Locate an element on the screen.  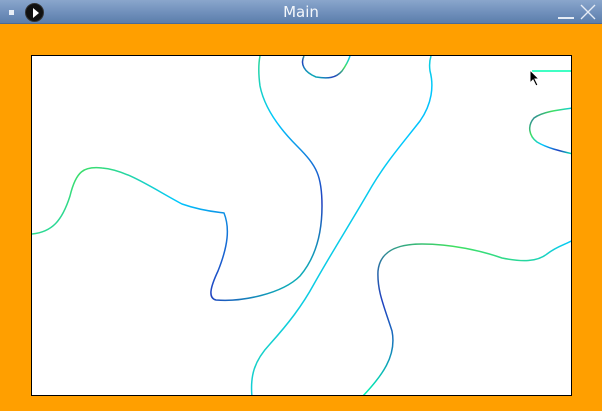
titlebar: Main is located at coordinates (301, 12).